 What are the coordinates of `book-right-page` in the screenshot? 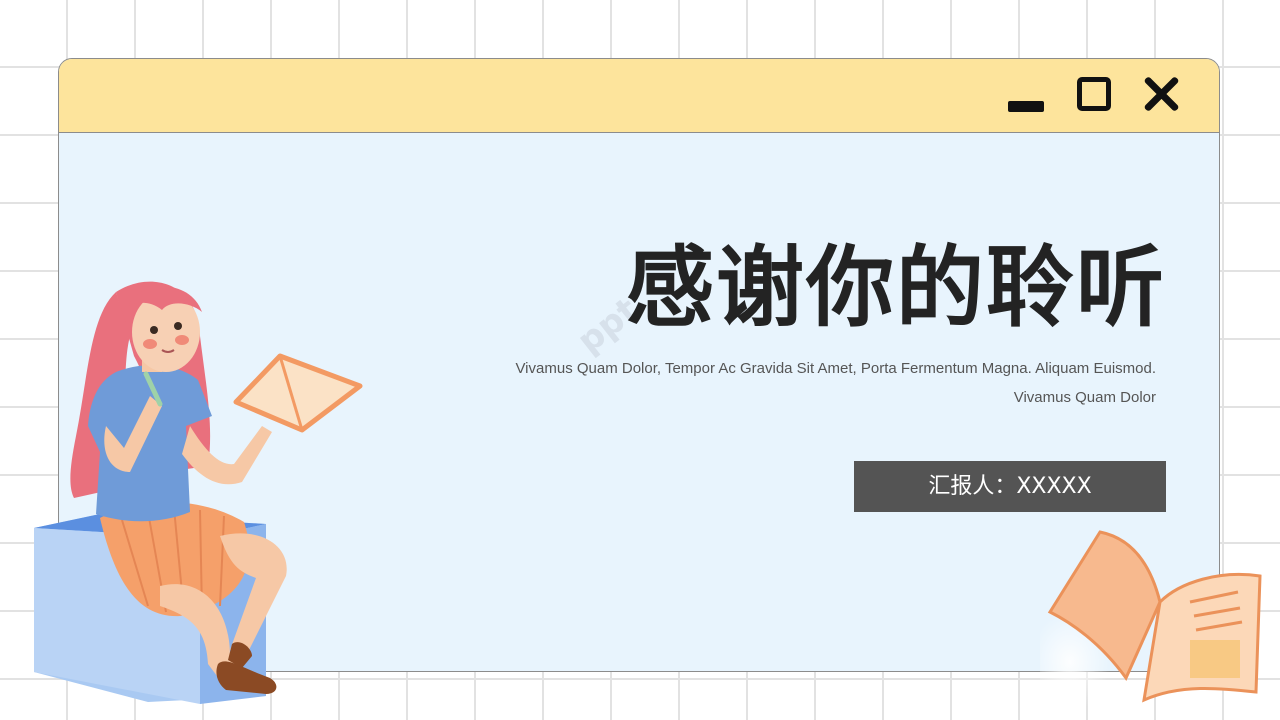 It's located at (1202, 637).